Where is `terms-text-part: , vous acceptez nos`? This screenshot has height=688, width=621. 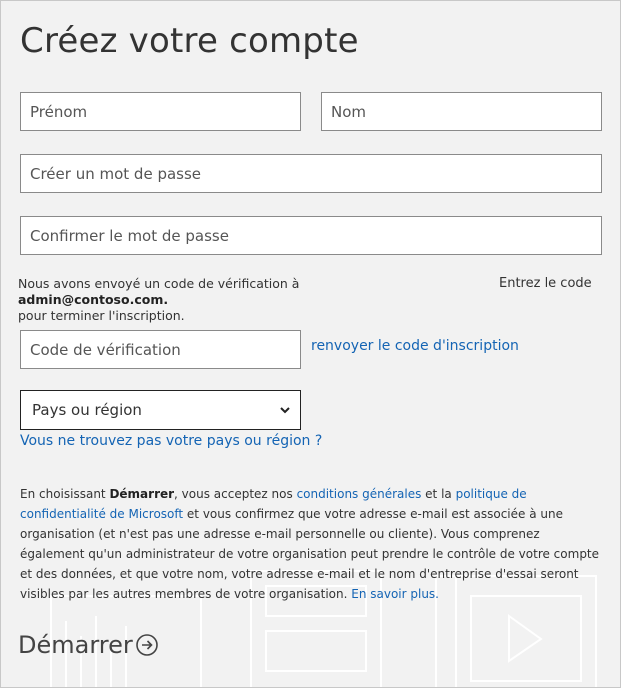
terms-text-part: , vous acceptez nos is located at coordinates (235, 494).